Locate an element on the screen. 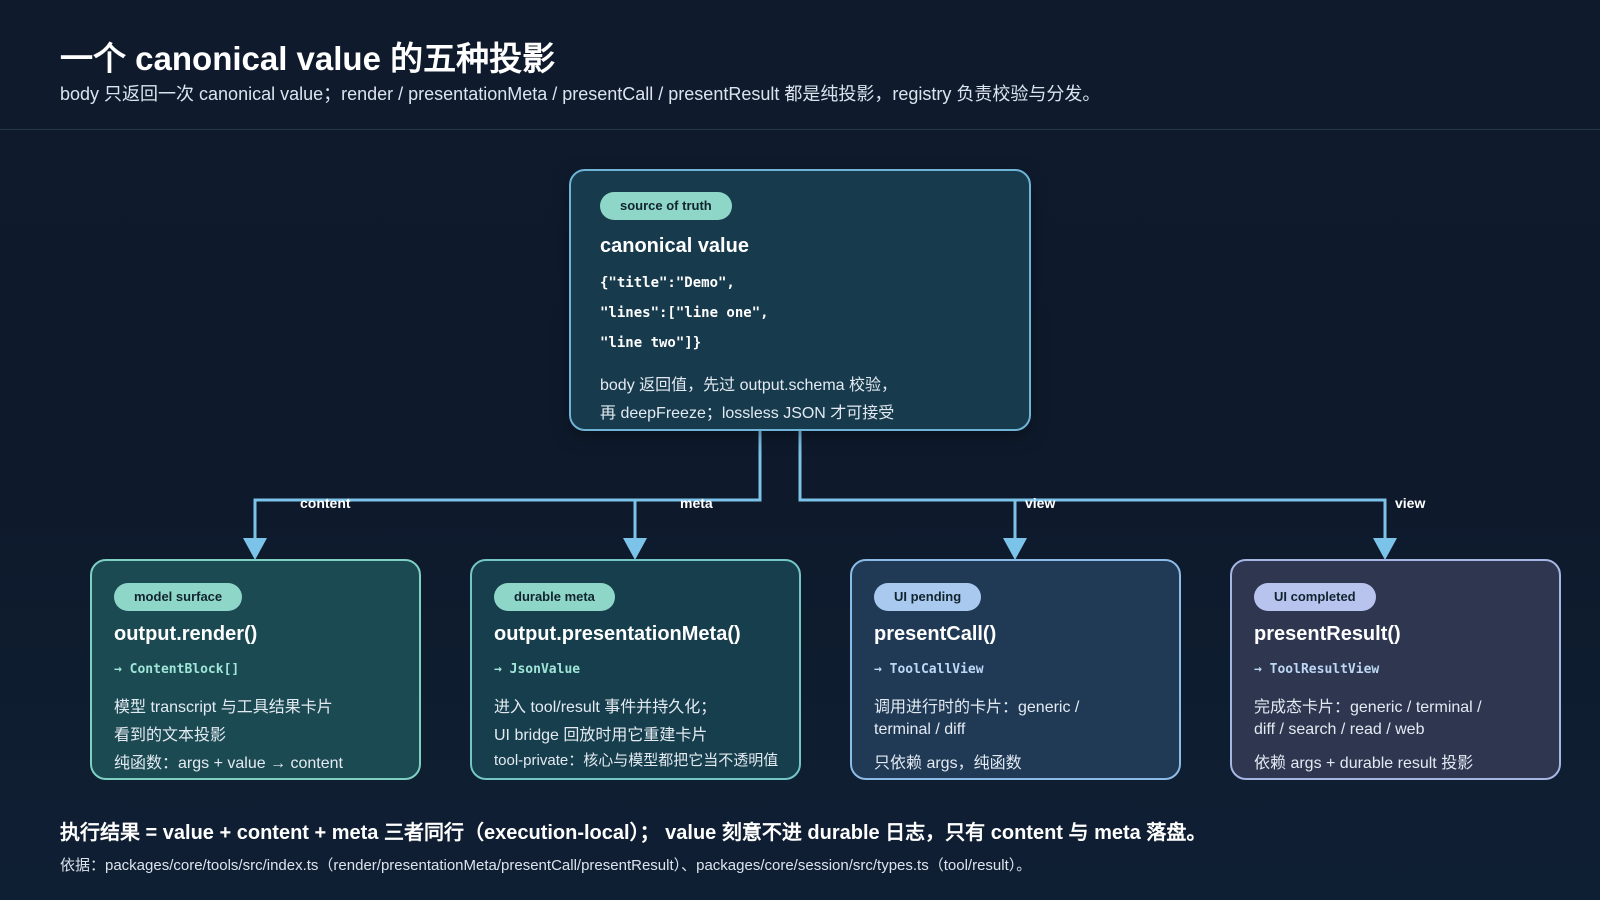 The height and width of the screenshot is (900, 1600). source-desc-line: body 返回值，先过 output.schema 校验， is located at coordinates (748, 385).